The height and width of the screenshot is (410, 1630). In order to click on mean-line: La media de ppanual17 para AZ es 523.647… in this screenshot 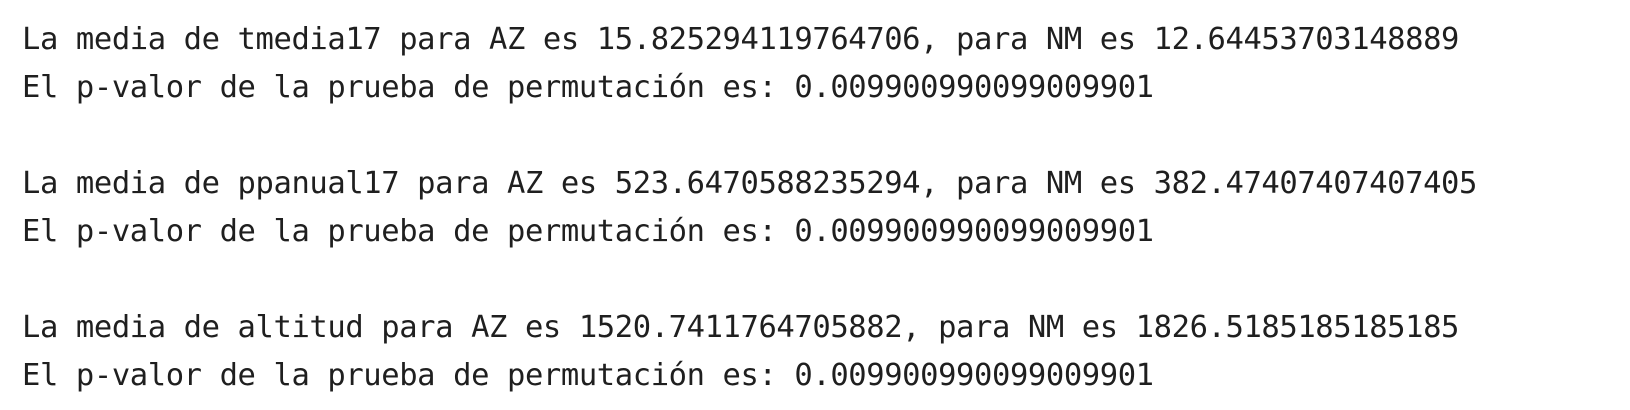, I will do `click(749, 183)`.